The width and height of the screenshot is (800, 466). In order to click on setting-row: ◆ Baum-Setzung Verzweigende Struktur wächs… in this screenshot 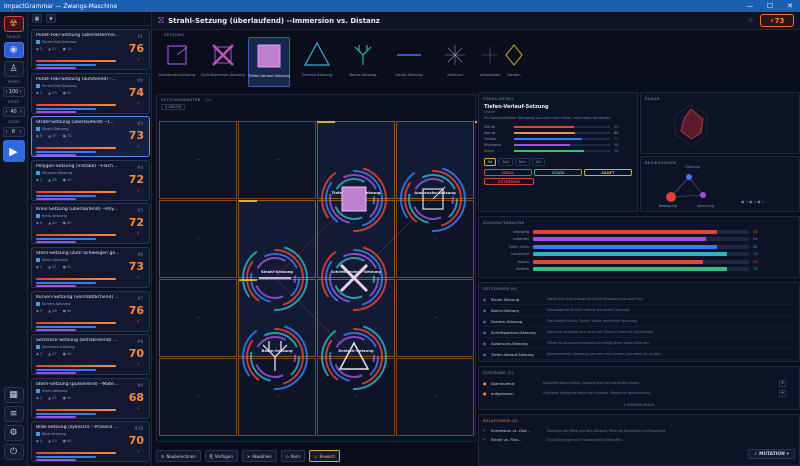, I will do `click(639, 310)`.